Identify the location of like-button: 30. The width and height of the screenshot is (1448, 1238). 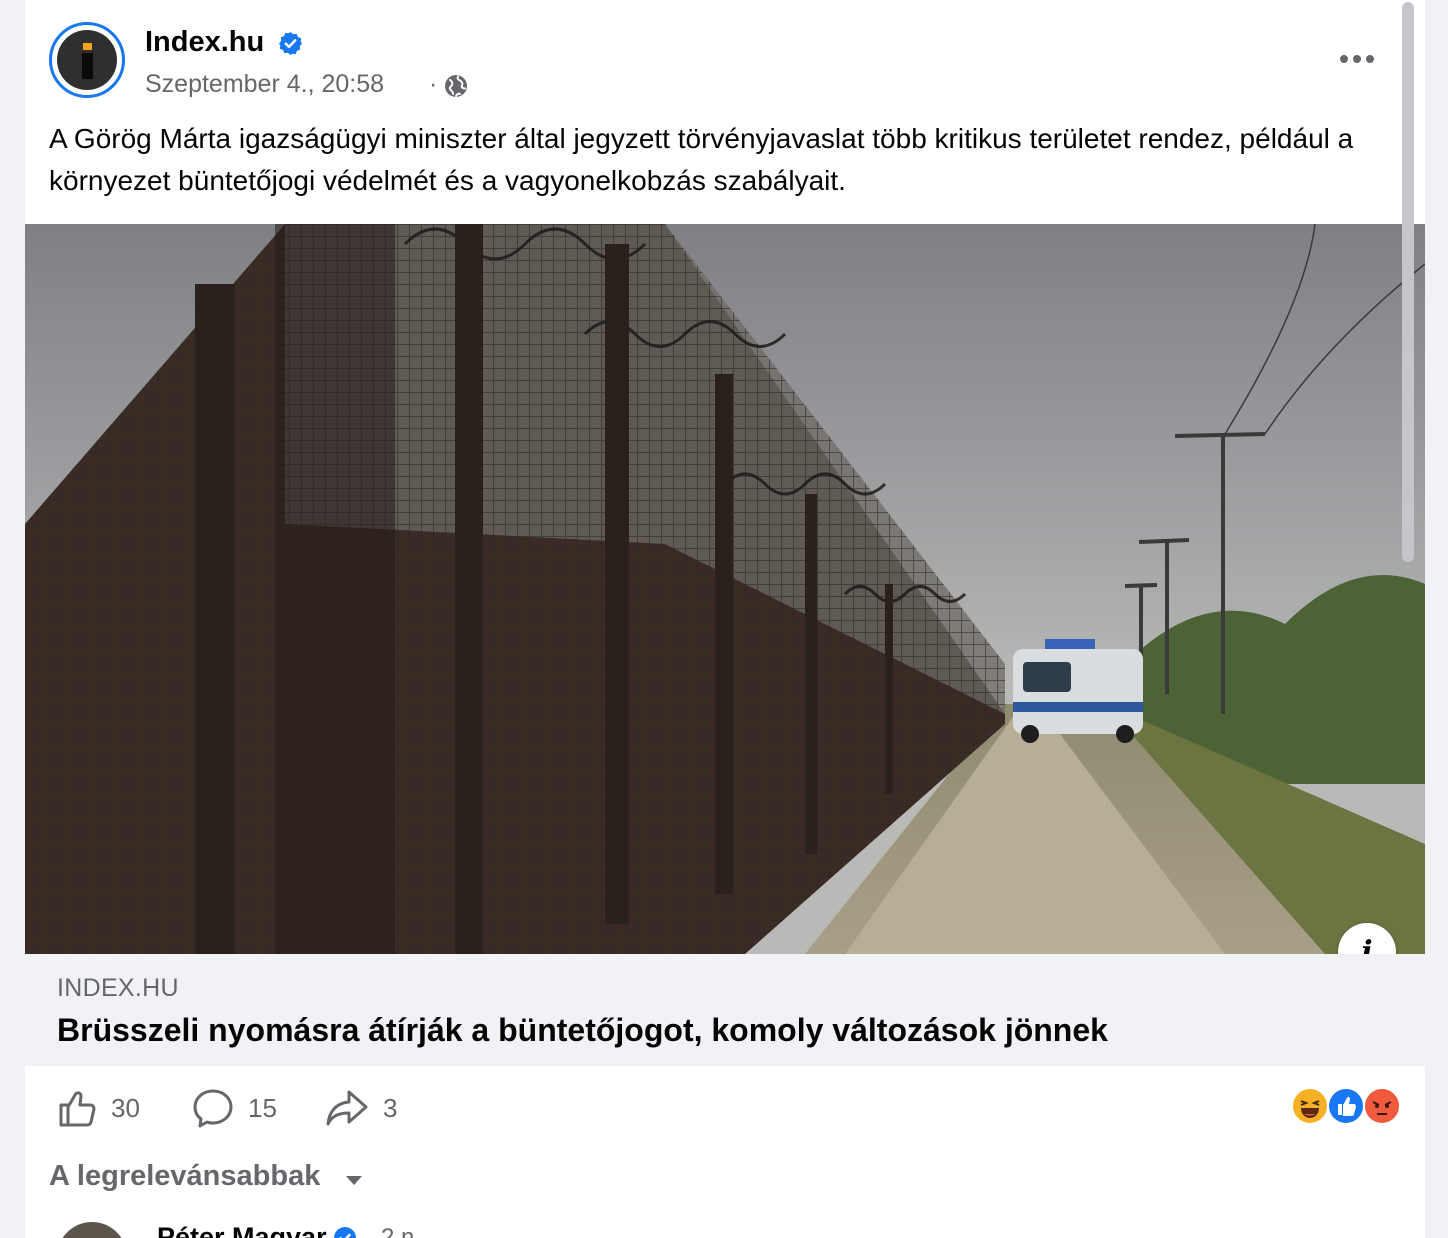
(98, 1108).